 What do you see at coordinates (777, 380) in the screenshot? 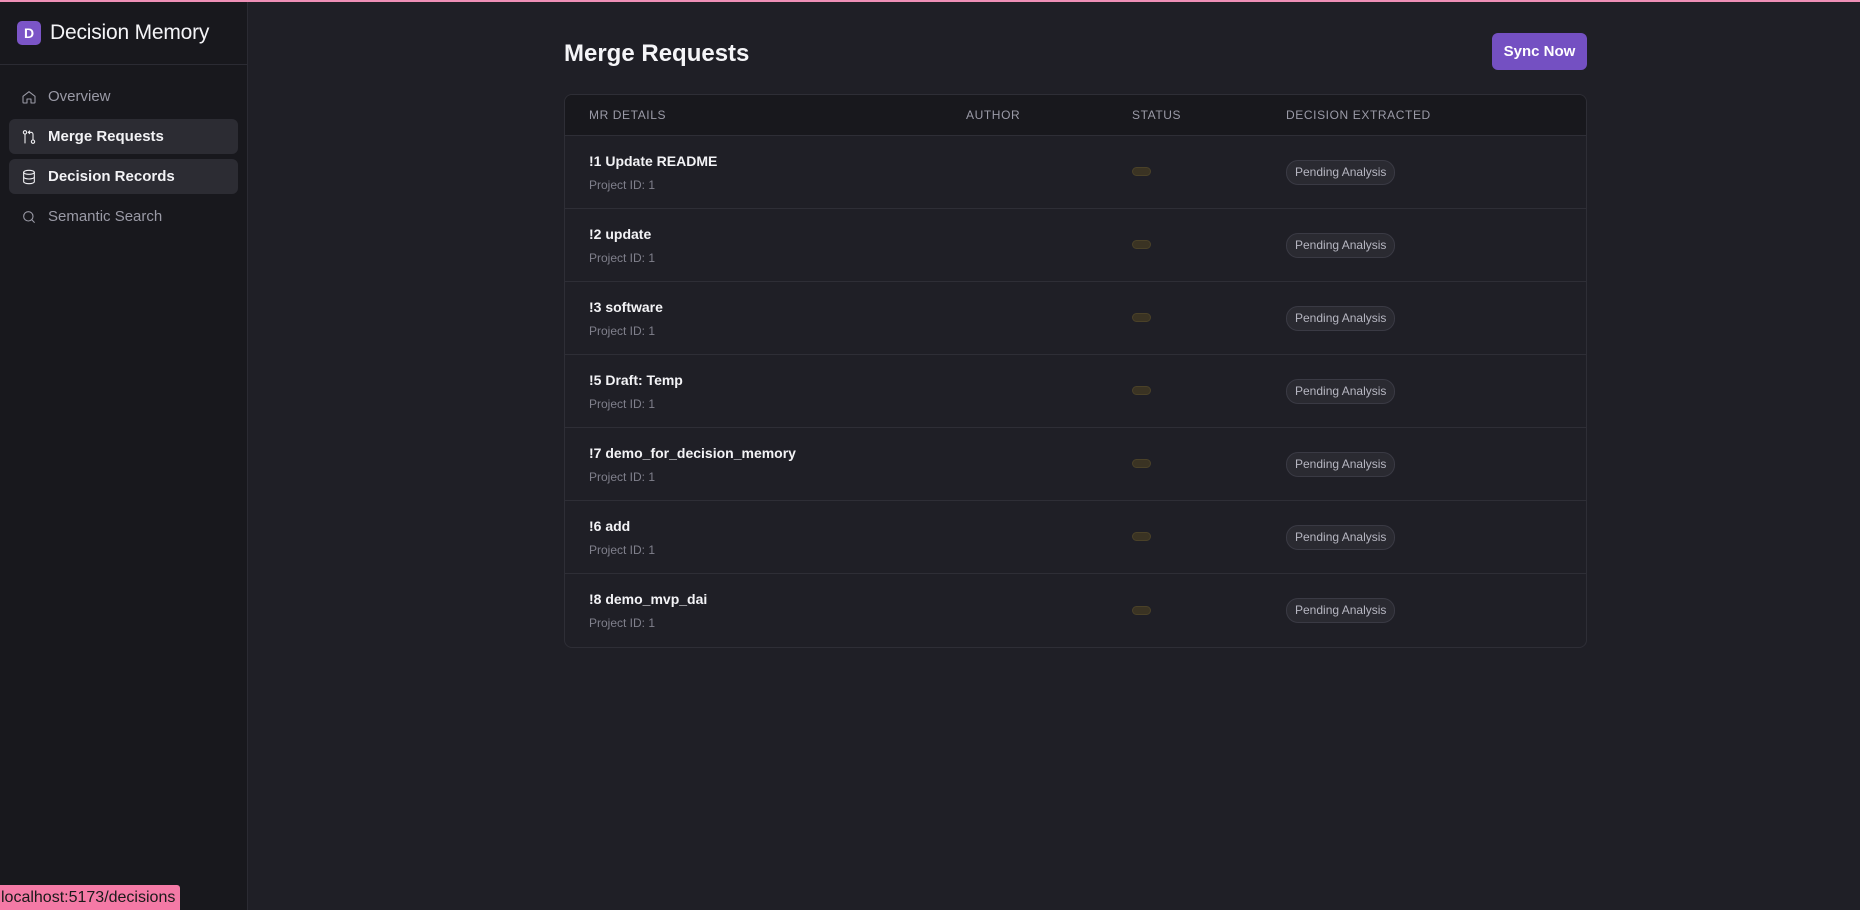
I see `mr-title: !5 Draft: Temp` at bounding box center [777, 380].